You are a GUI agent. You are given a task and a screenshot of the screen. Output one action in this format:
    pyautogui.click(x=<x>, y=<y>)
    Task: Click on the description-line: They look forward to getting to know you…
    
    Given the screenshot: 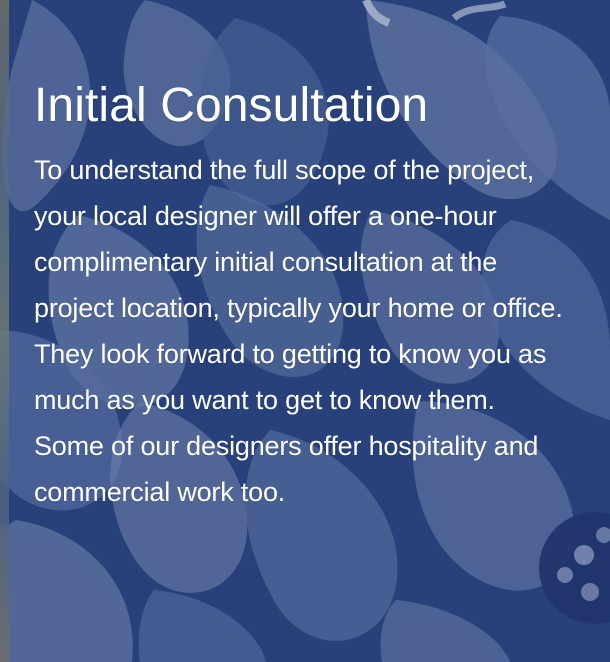 What is the action you would take?
    pyautogui.click(x=290, y=354)
    